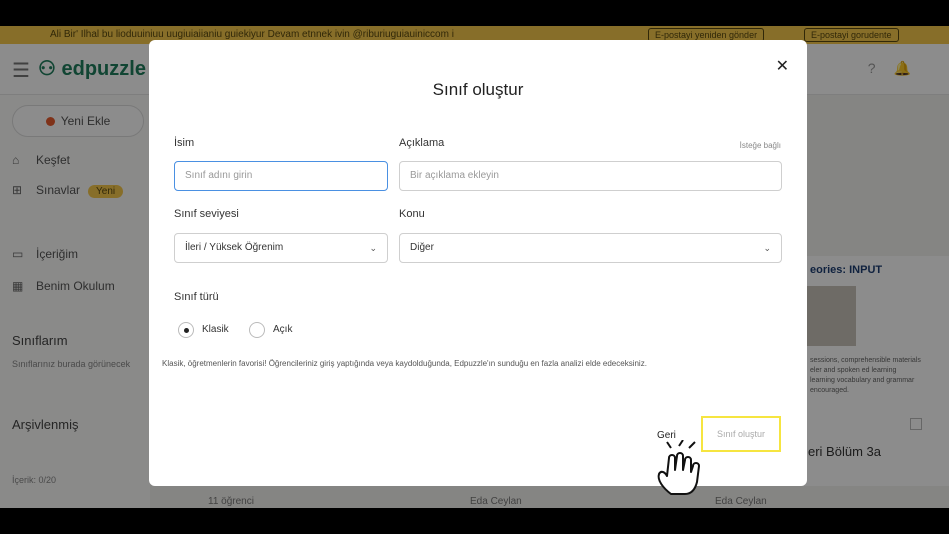 This screenshot has height=534, width=949. I want to click on pointer-hand-icon, so click(678, 467).